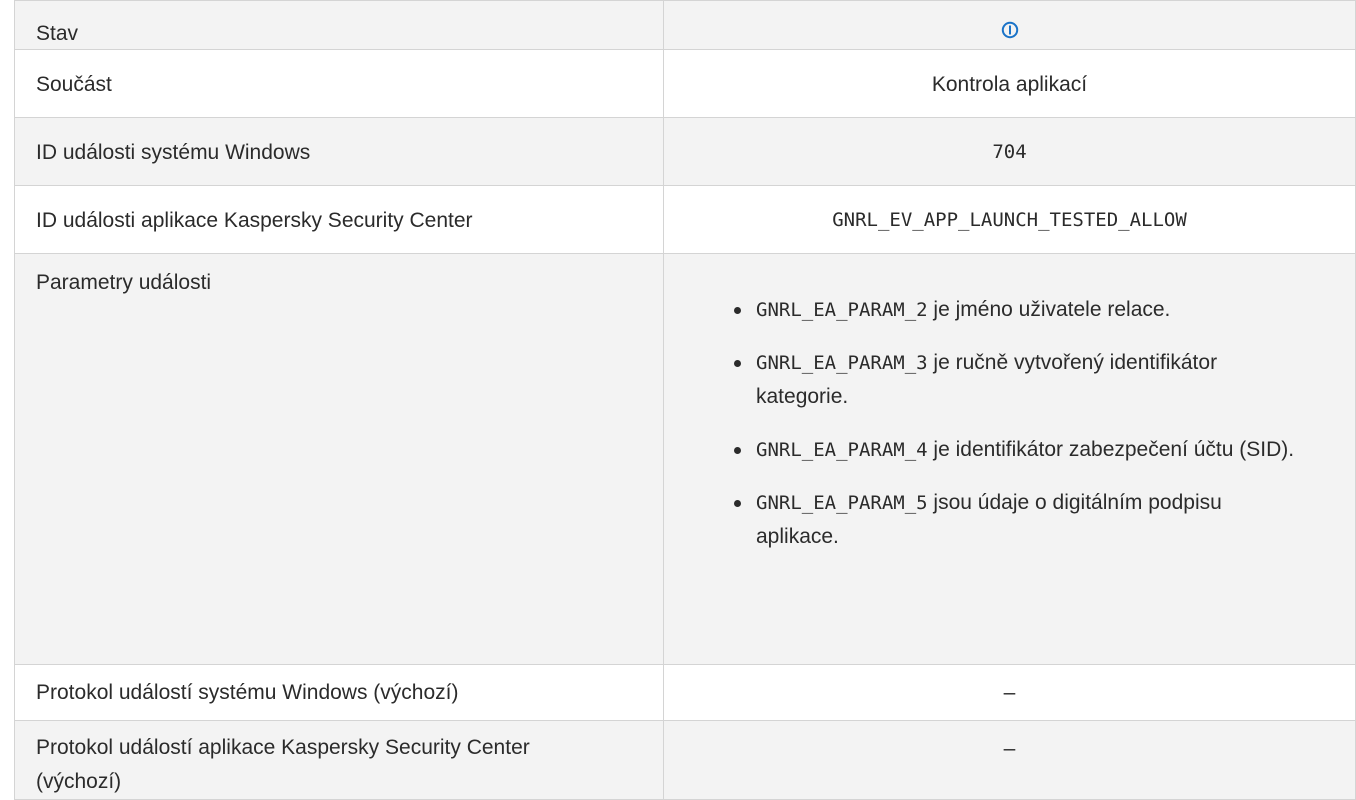 The height and width of the screenshot is (800, 1356). Describe the element at coordinates (842, 363) in the screenshot. I see `param-code: GNRL_EA_PARAM_3` at that location.